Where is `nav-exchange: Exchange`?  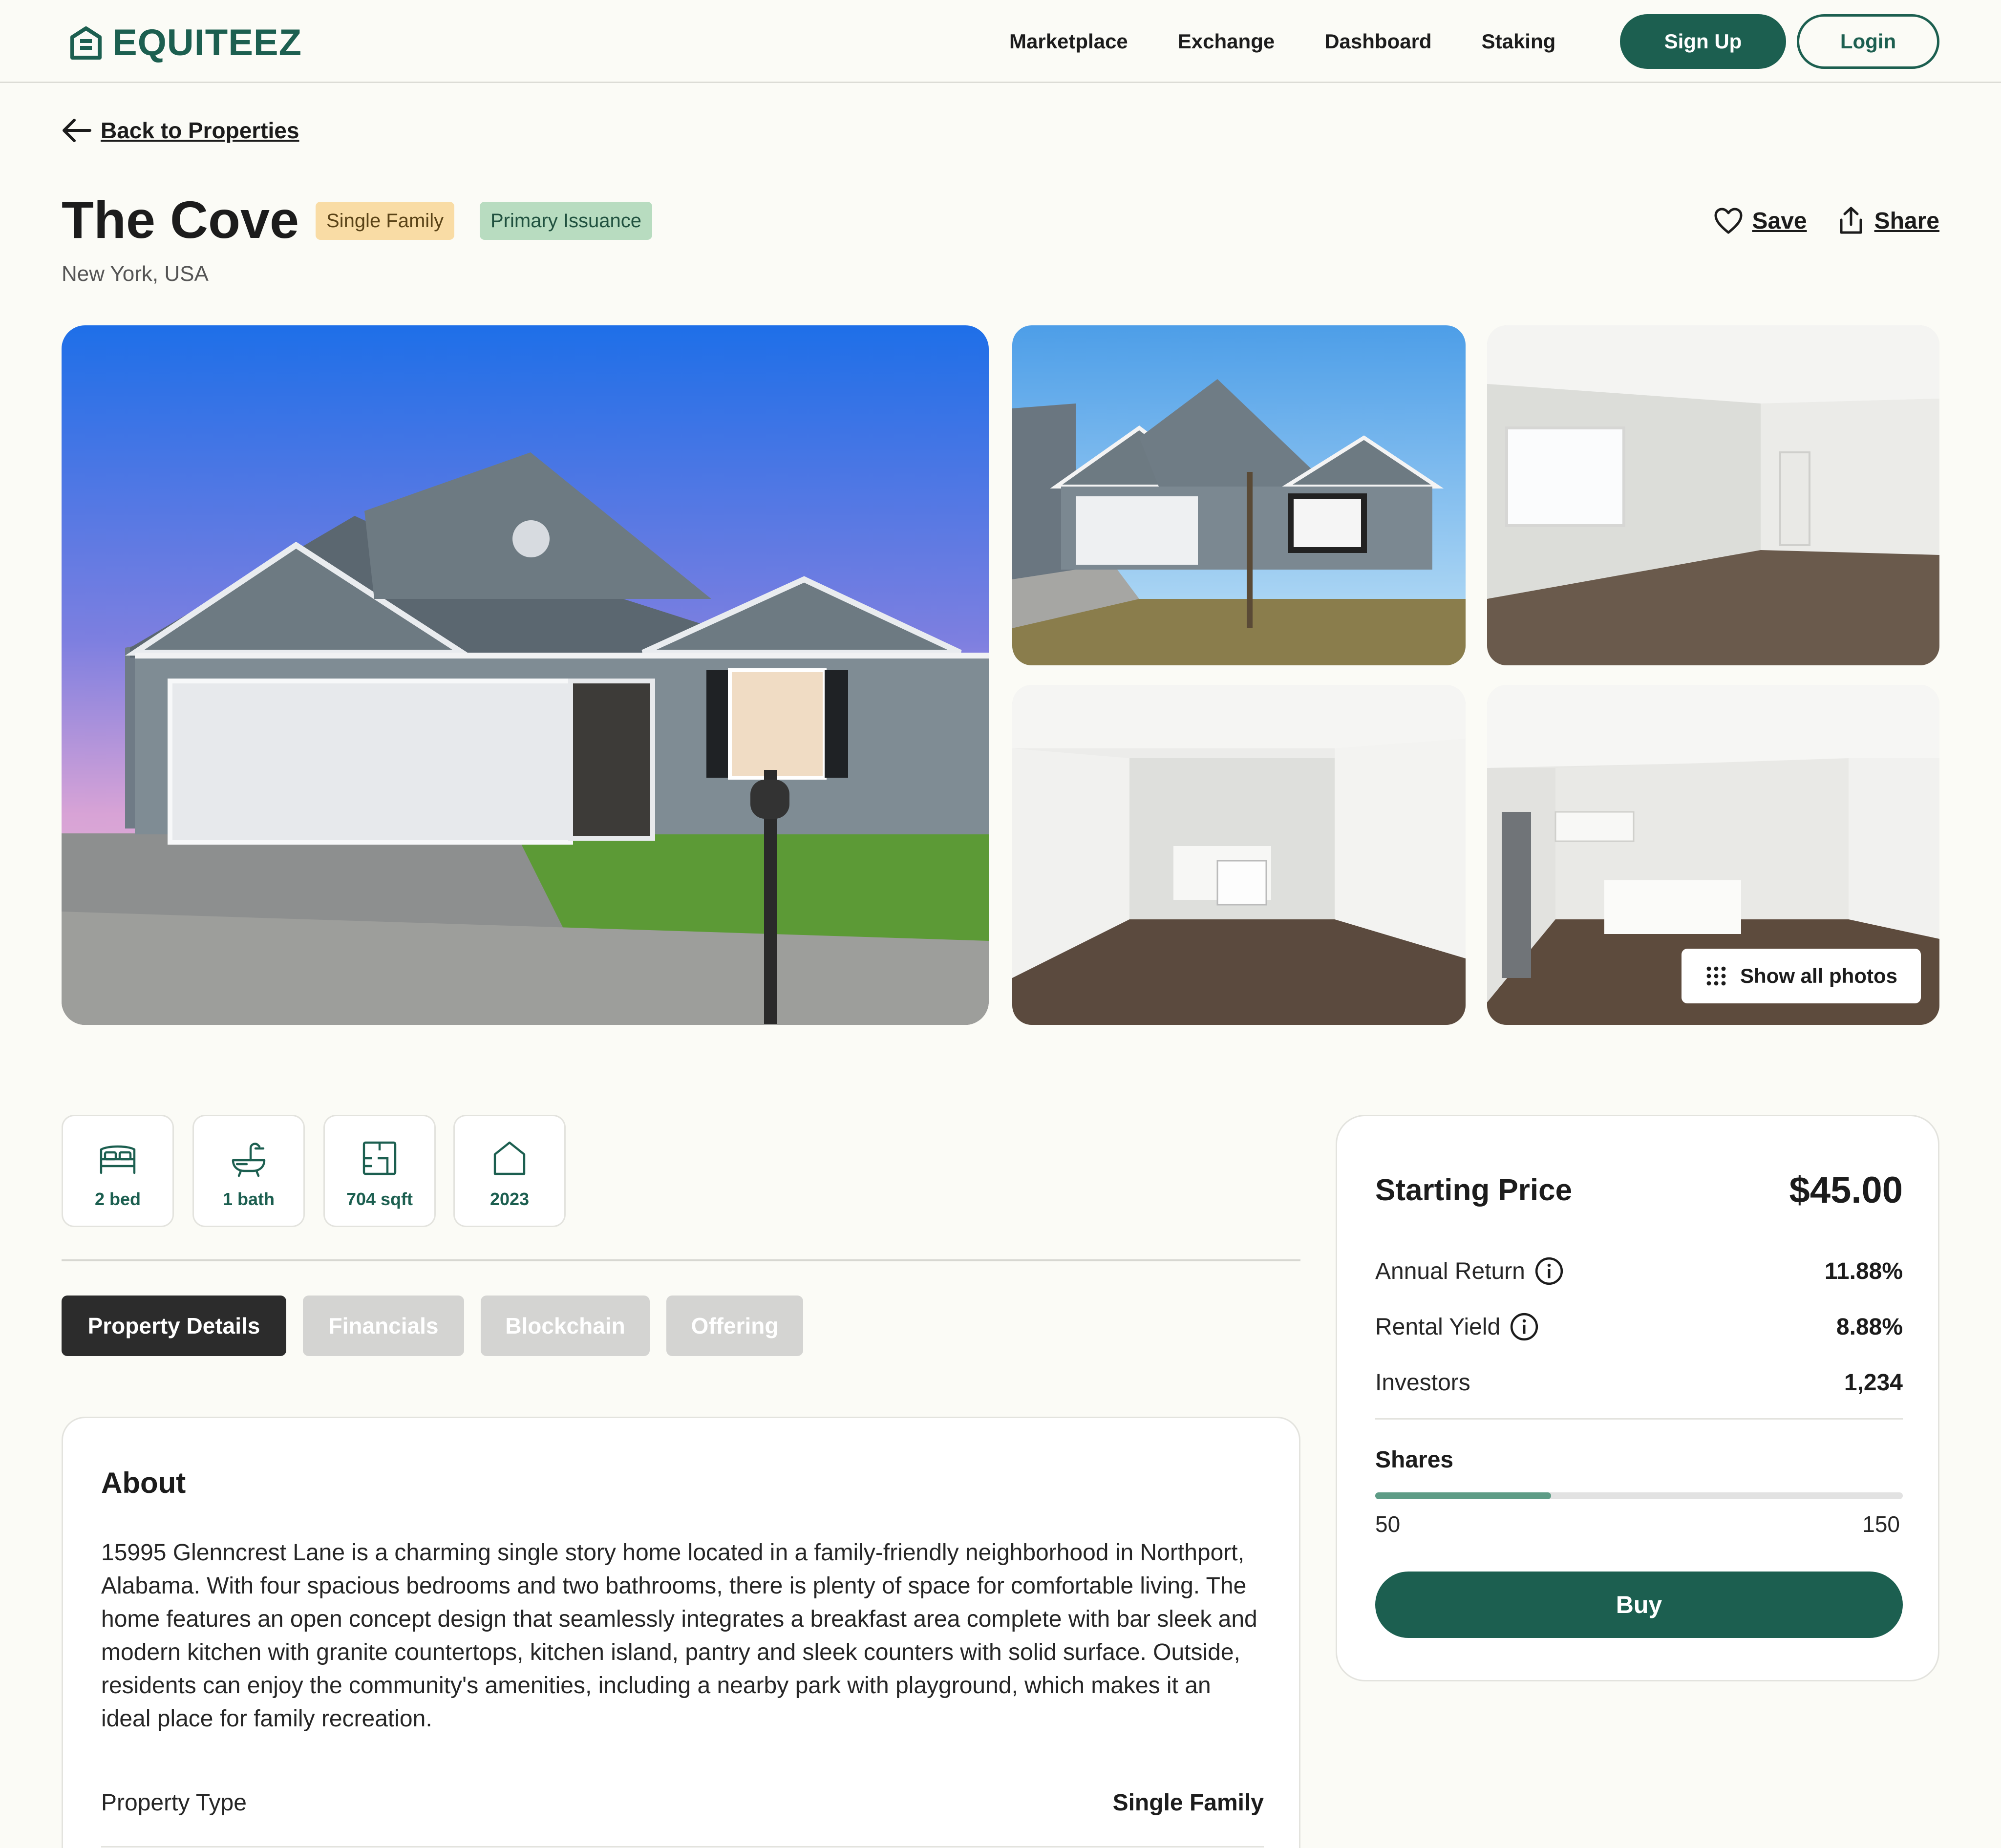
nav-exchange: Exchange is located at coordinates (1226, 41).